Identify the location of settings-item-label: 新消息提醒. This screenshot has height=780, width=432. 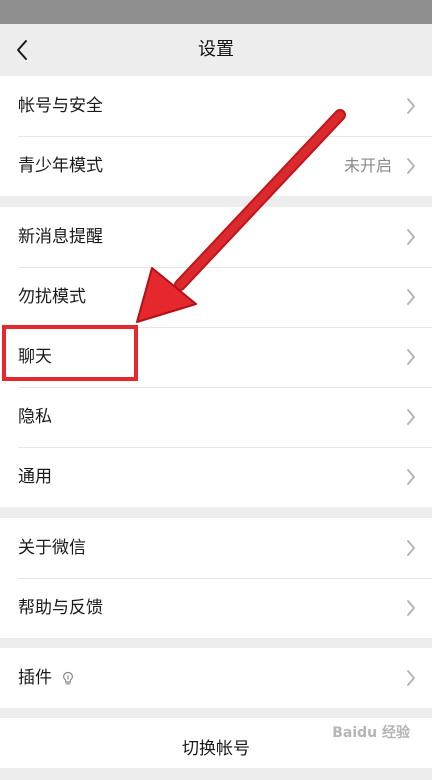
(60, 237).